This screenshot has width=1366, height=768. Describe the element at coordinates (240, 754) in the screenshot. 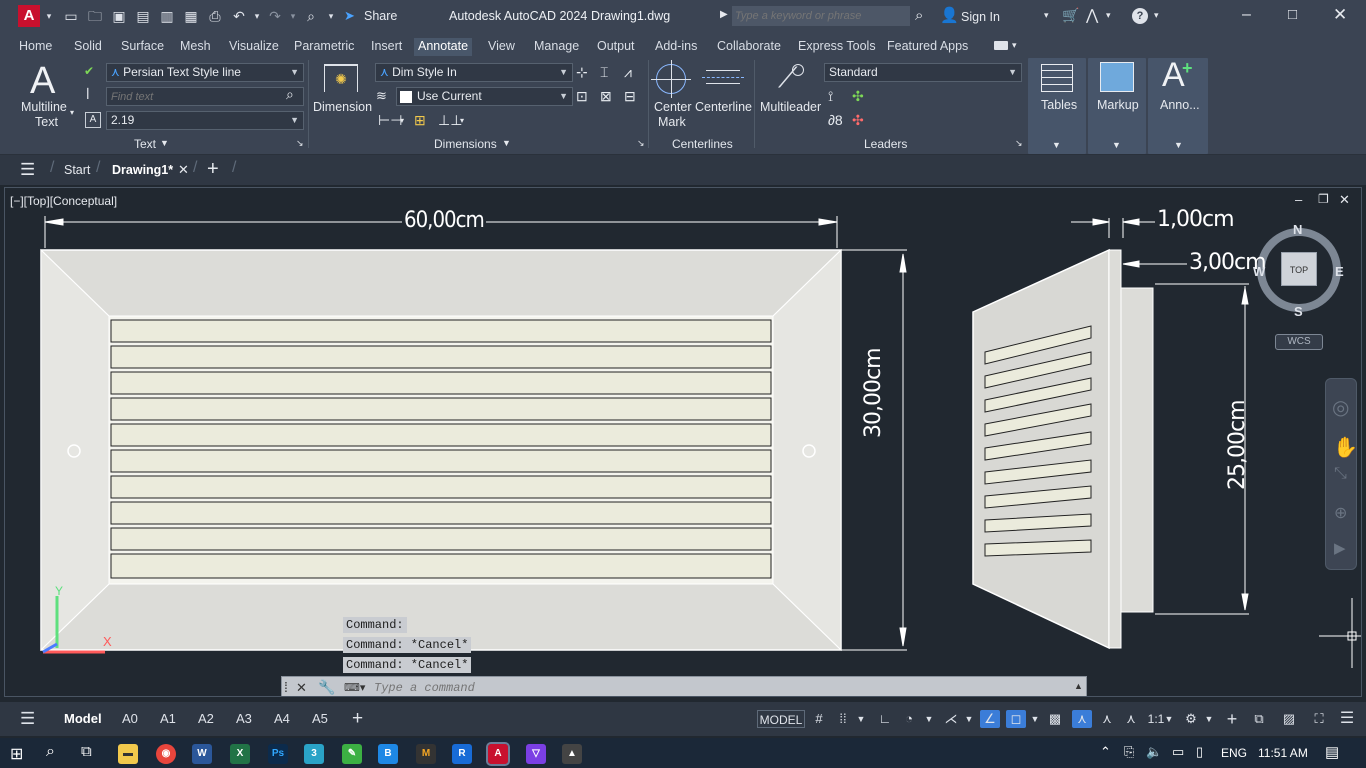

I see `excel-icon: X` at that location.